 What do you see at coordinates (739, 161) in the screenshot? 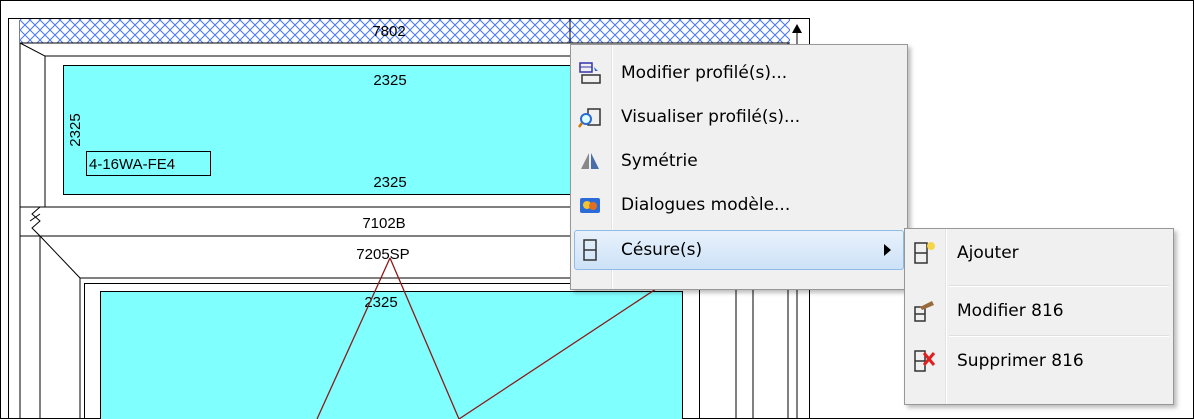
I see `menu-item-symmetry: Symétrie` at bounding box center [739, 161].